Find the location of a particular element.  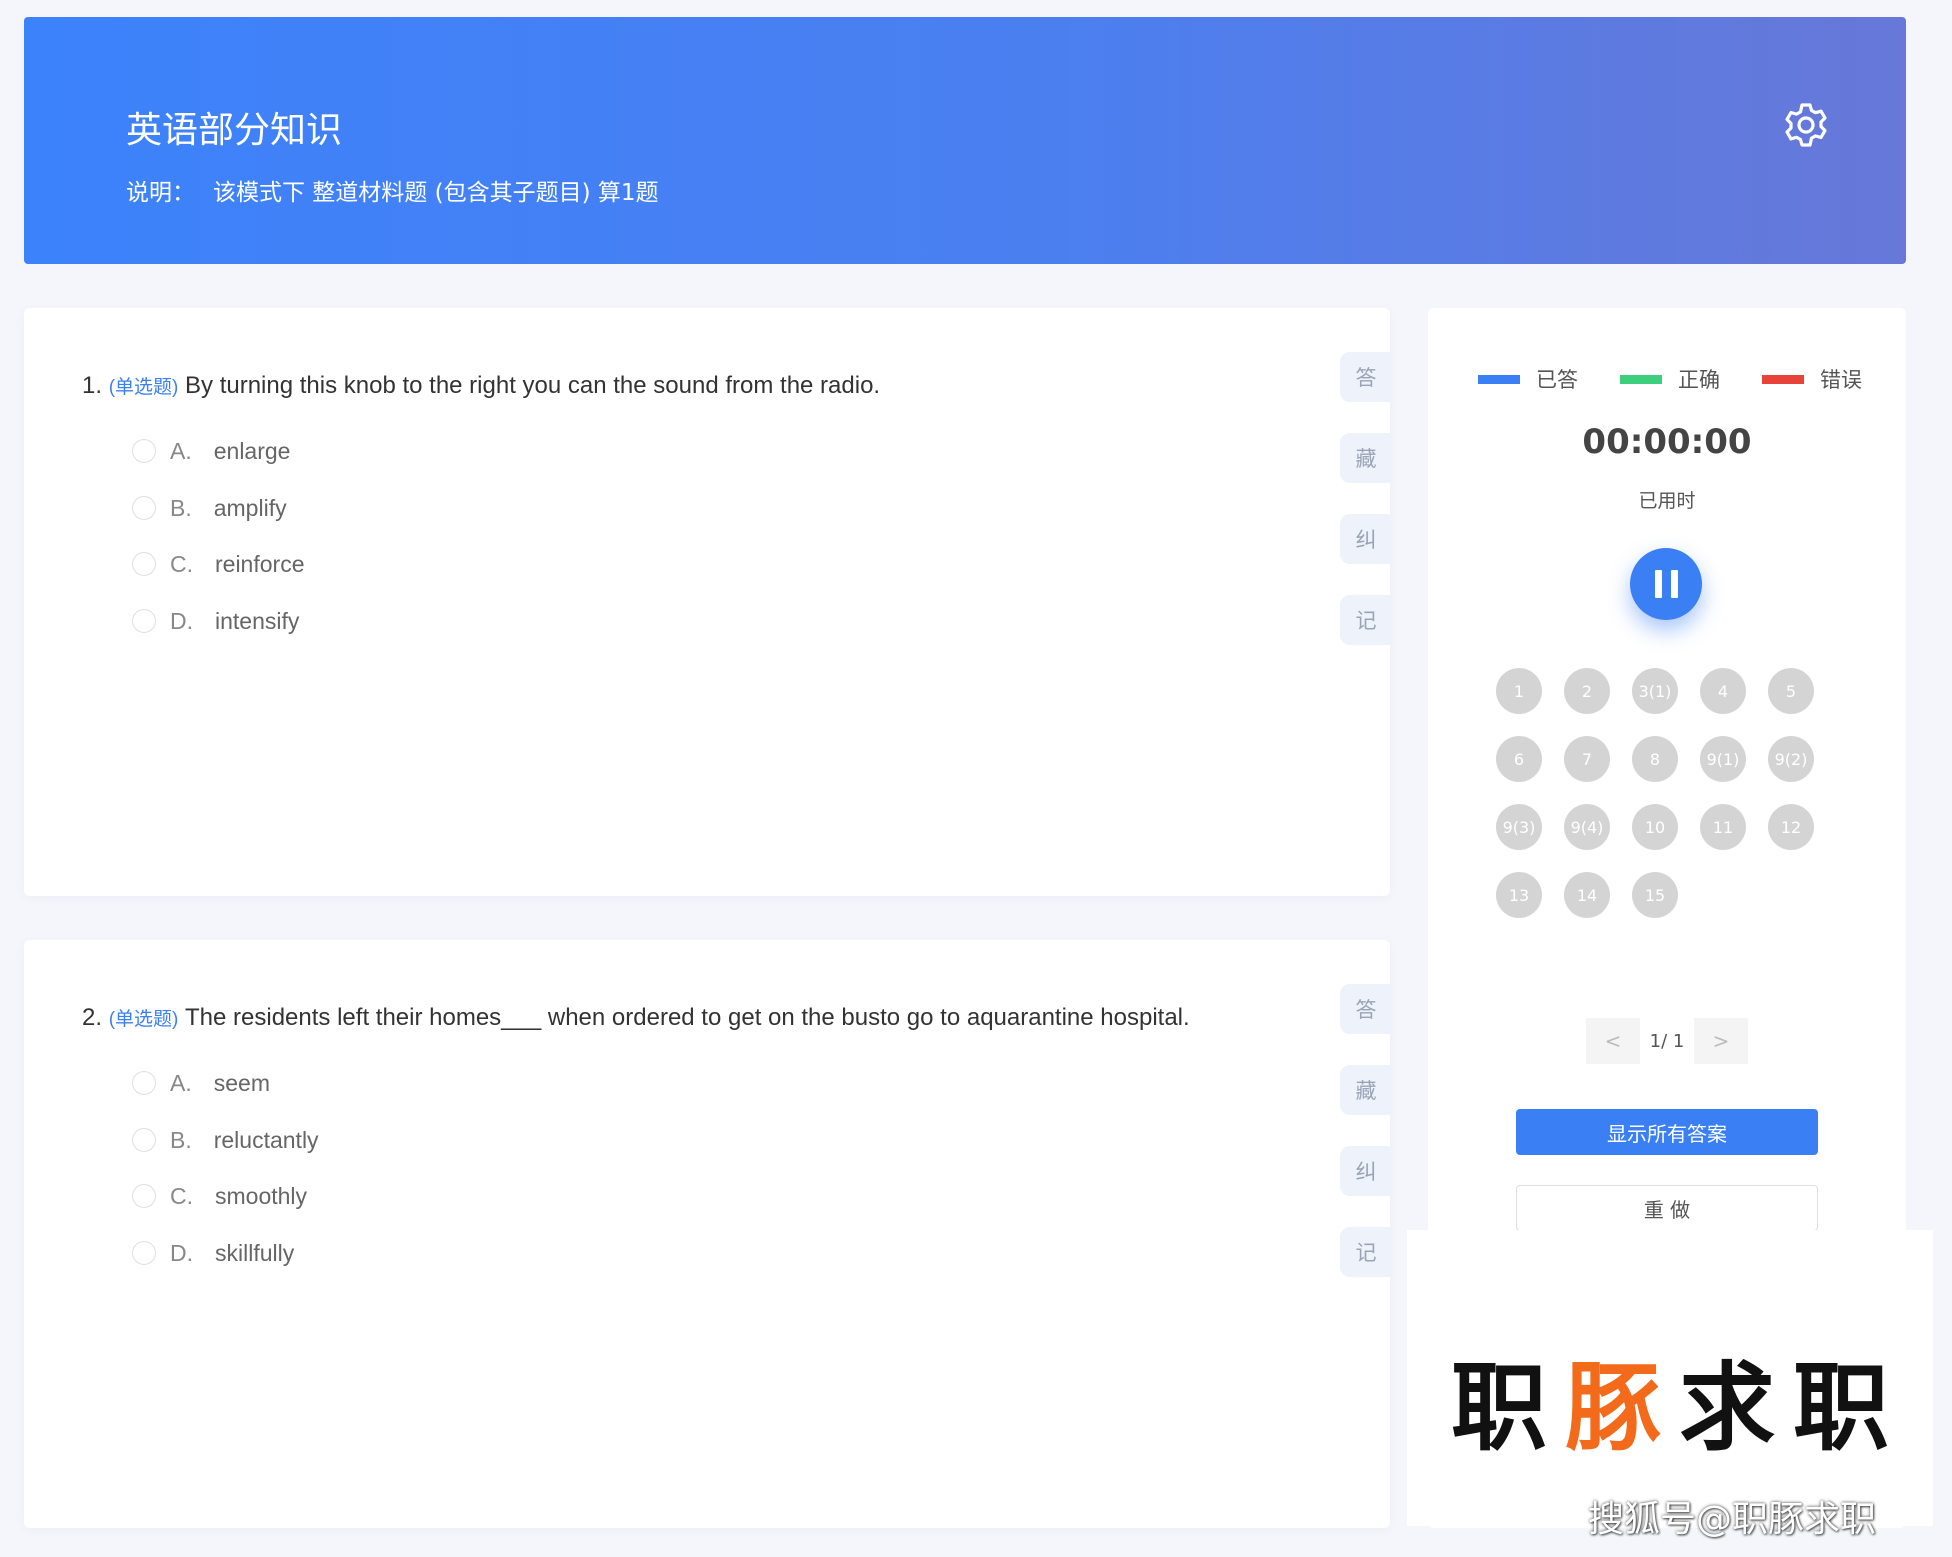

brand-logo: 职豚求职 is located at coordinates (1679, 1399).